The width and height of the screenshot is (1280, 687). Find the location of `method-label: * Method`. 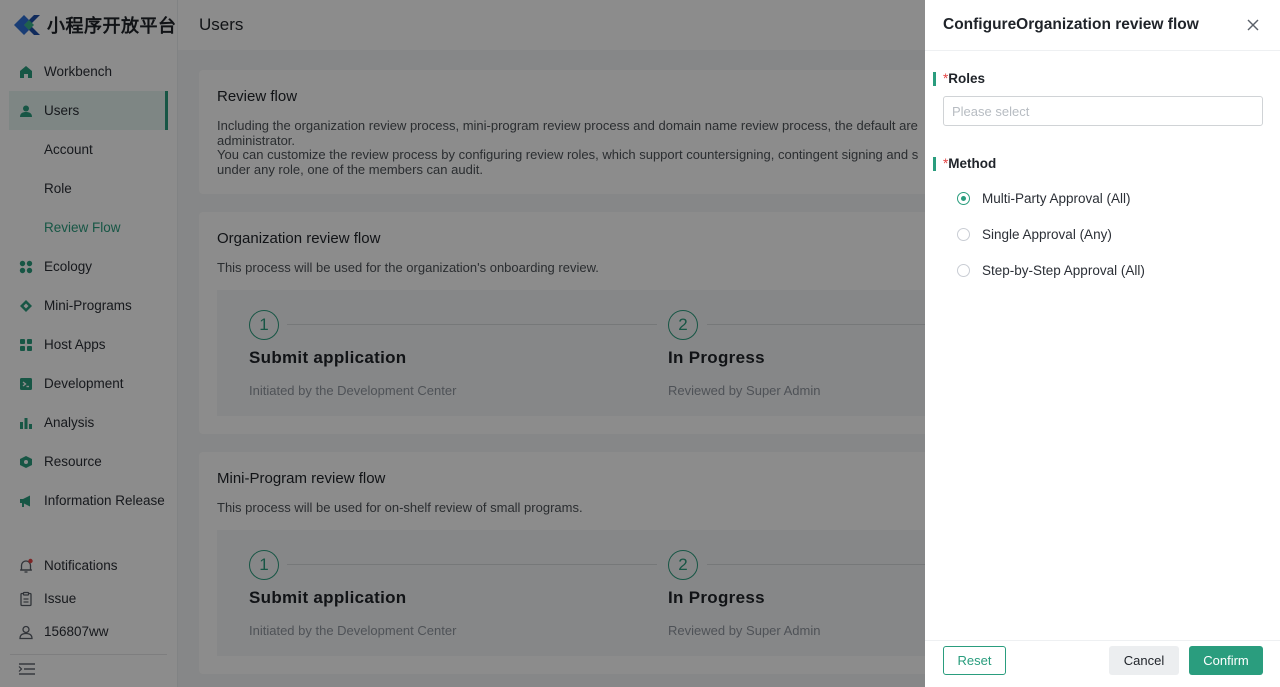

method-label: * Method is located at coordinates (964, 163).